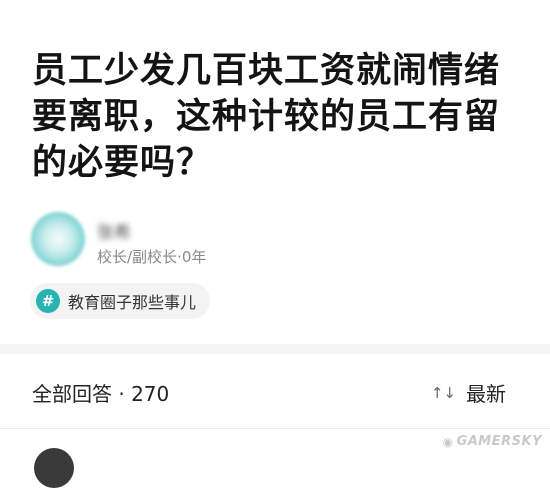  What do you see at coordinates (54, 468) in the screenshot?
I see `answer-avatar` at bounding box center [54, 468].